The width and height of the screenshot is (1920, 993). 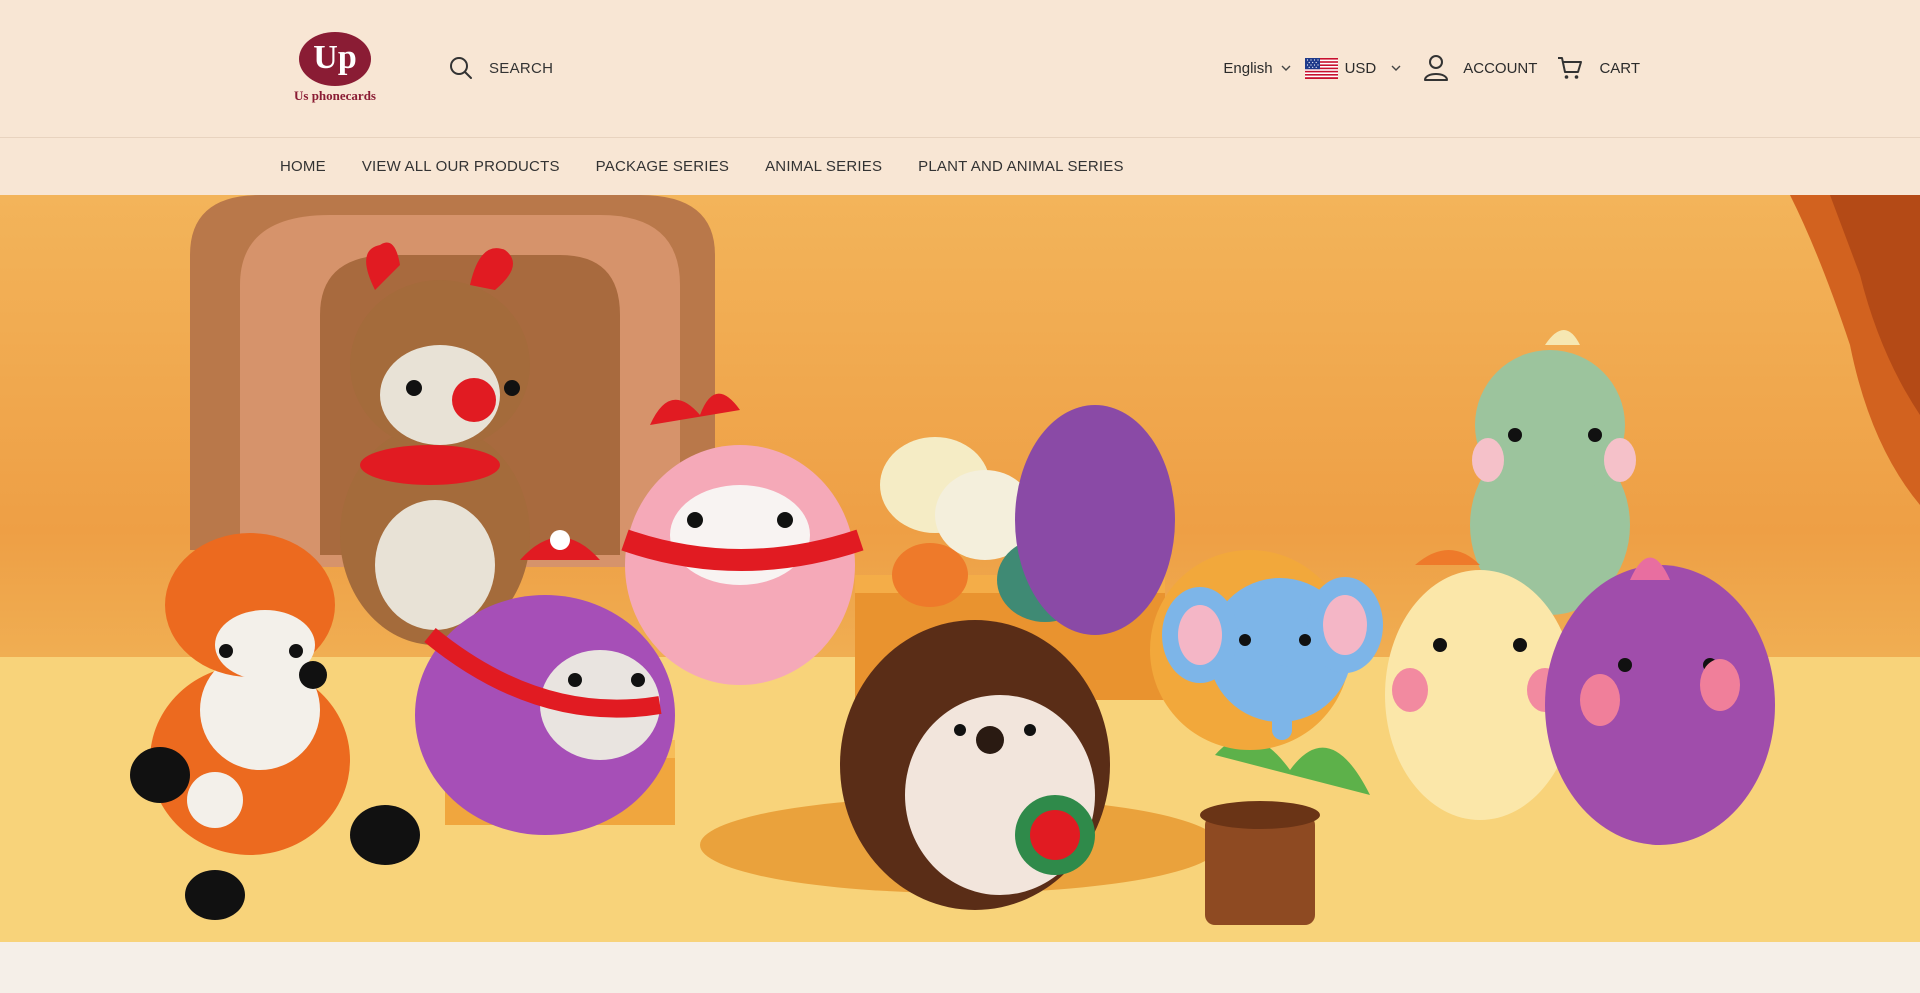 What do you see at coordinates (335, 95) in the screenshot?
I see `logo-subtitle: Us phonecards` at bounding box center [335, 95].